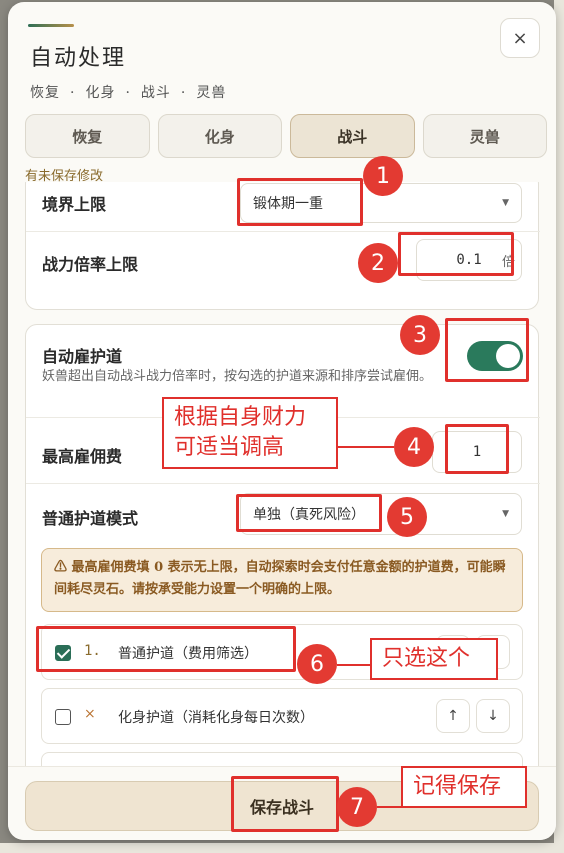 This screenshot has width=564, height=853. I want to click on tab-battle: 战斗, so click(352, 136).